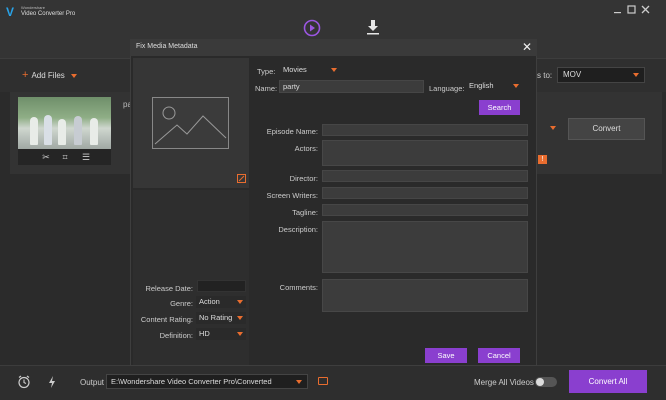  I want to click on trim-icon: ✂, so click(46, 157).